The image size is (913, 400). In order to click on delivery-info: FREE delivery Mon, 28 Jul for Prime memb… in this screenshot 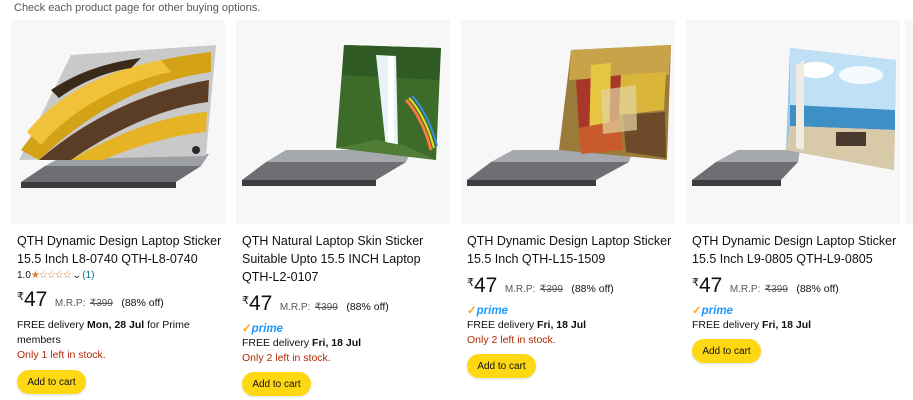, I will do `click(119, 333)`.